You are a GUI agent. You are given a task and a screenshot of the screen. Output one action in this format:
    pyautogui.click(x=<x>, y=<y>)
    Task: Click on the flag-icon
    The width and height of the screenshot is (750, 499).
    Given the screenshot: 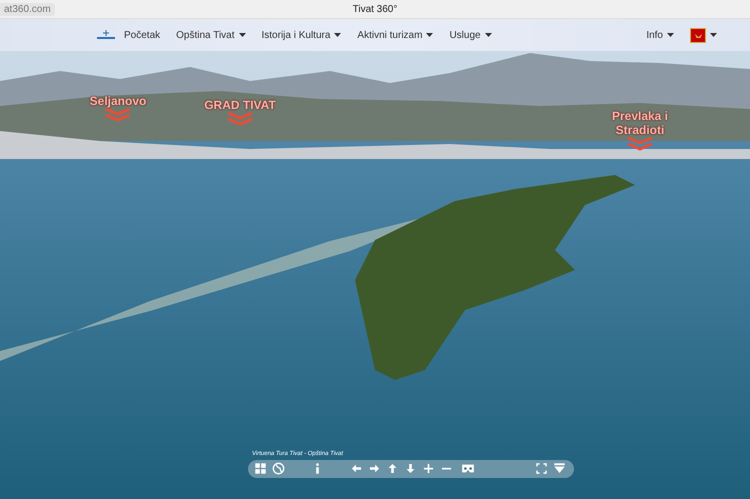 What is the action you would take?
    pyautogui.click(x=698, y=35)
    